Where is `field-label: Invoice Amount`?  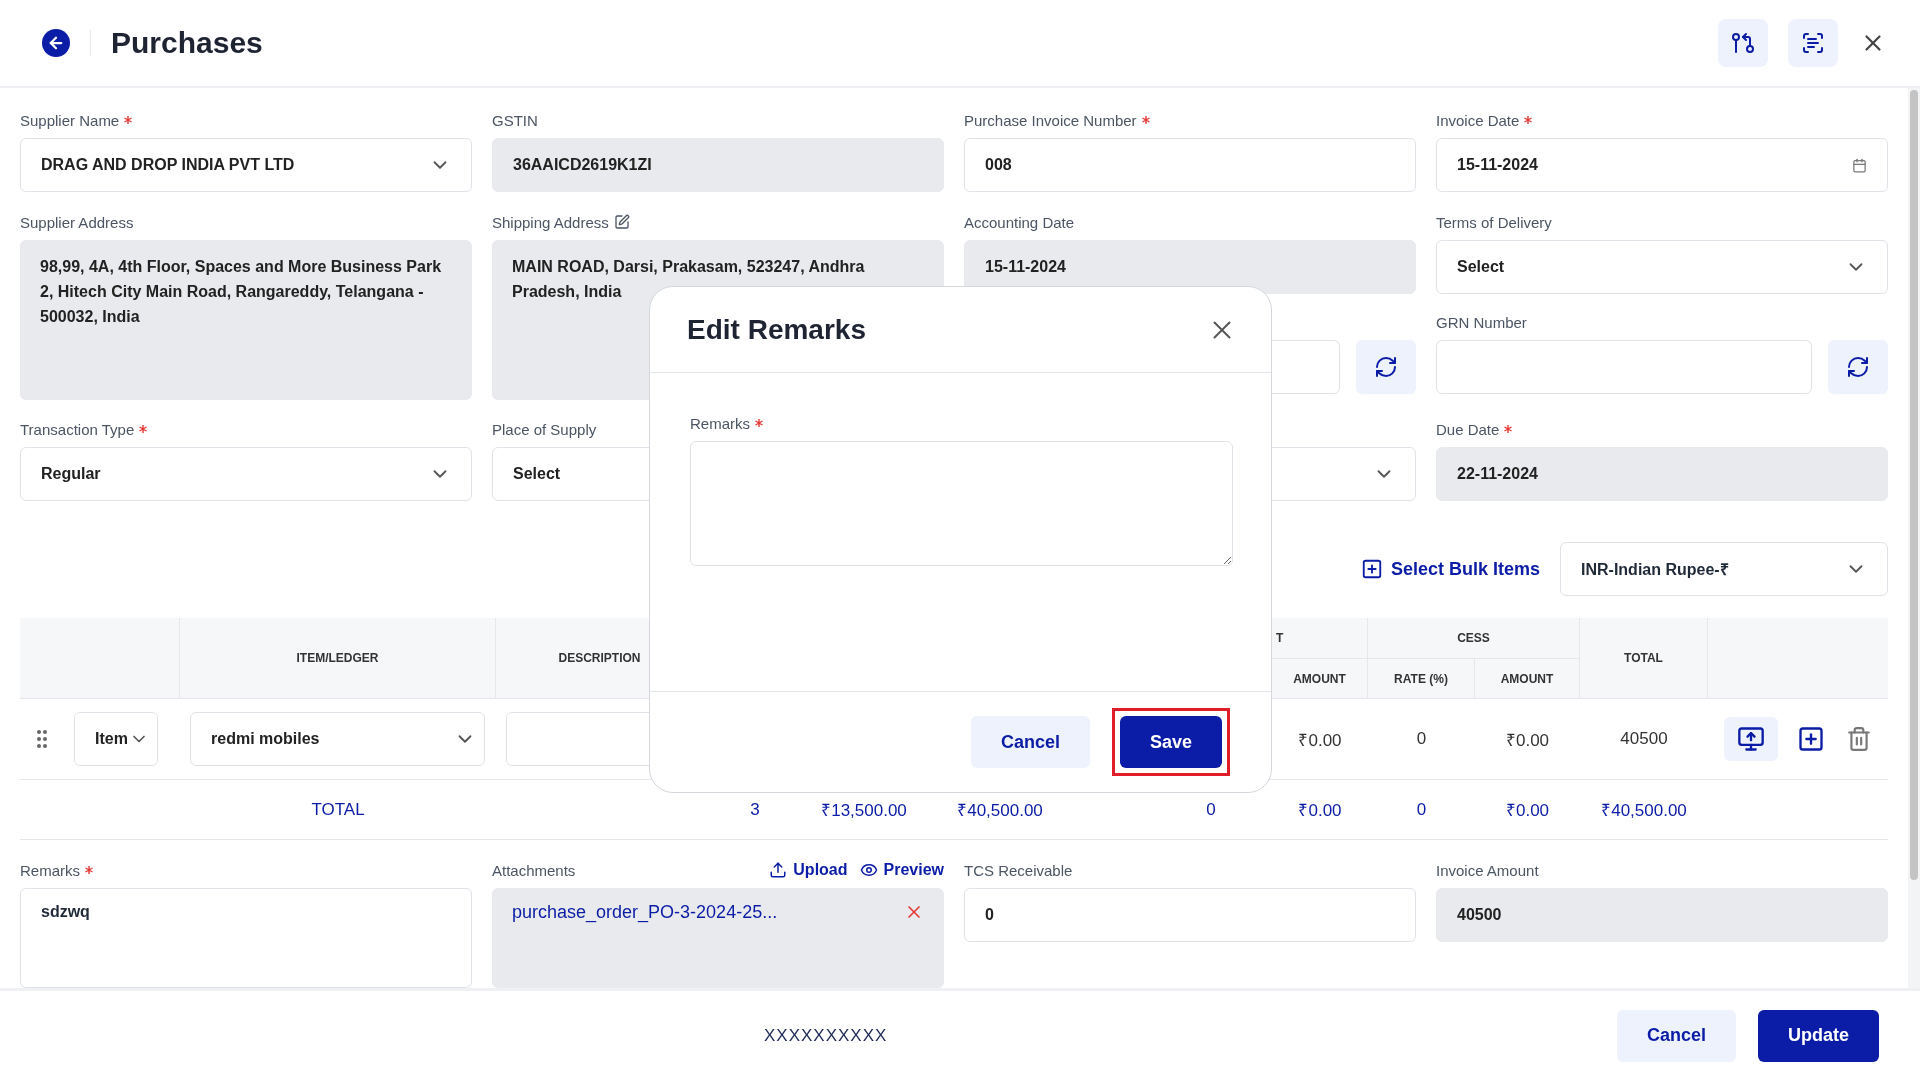
field-label: Invoice Amount is located at coordinates (1487, 870).